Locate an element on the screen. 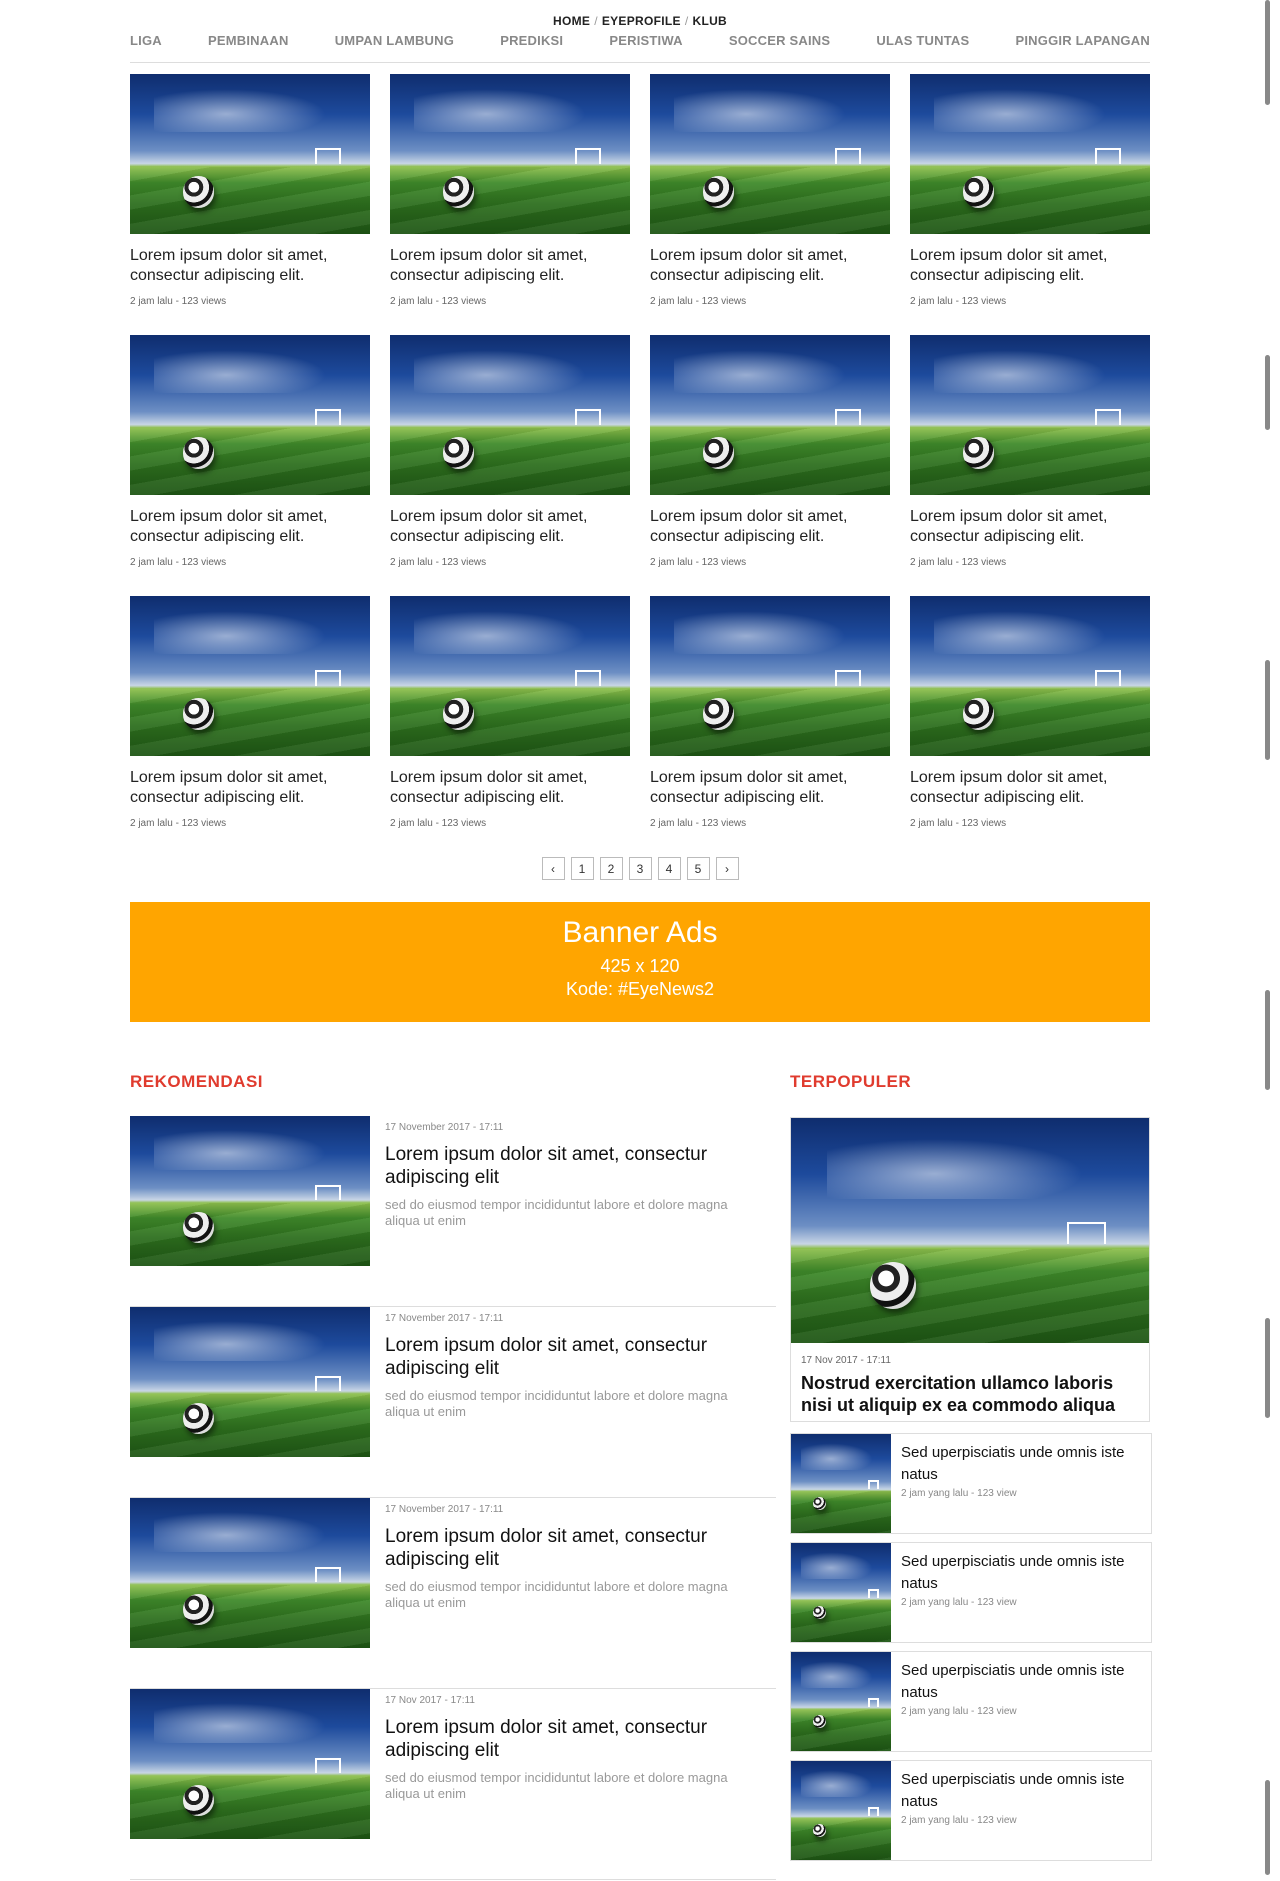  nav-item-umpan-lambung: UMPAN LAMBUNG is located at coordinates (394, 47).